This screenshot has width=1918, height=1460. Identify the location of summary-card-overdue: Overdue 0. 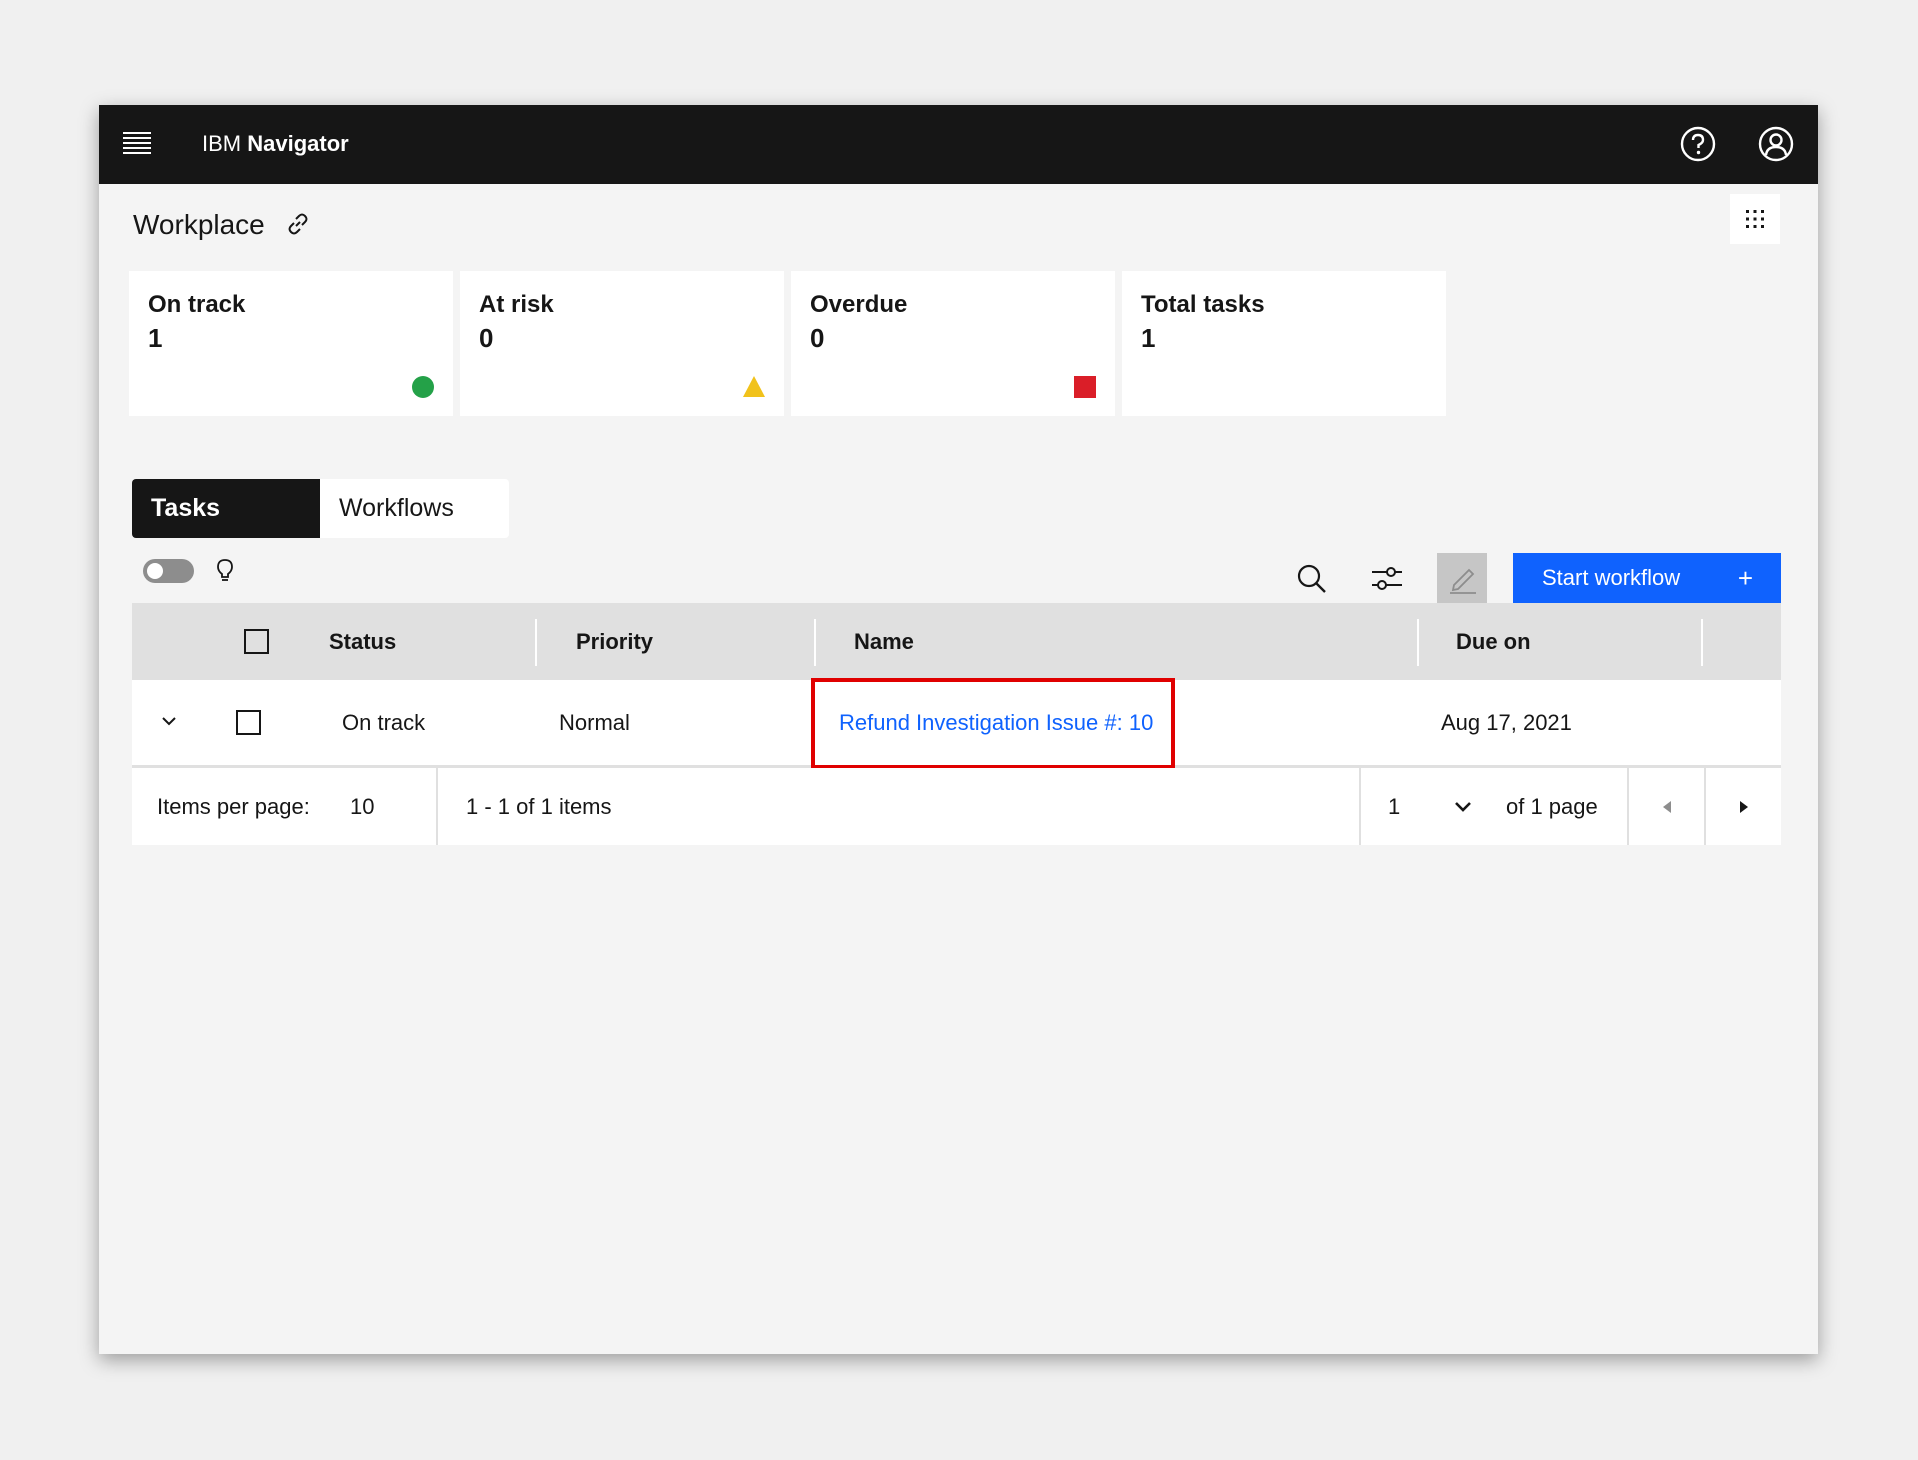
(953, 343).